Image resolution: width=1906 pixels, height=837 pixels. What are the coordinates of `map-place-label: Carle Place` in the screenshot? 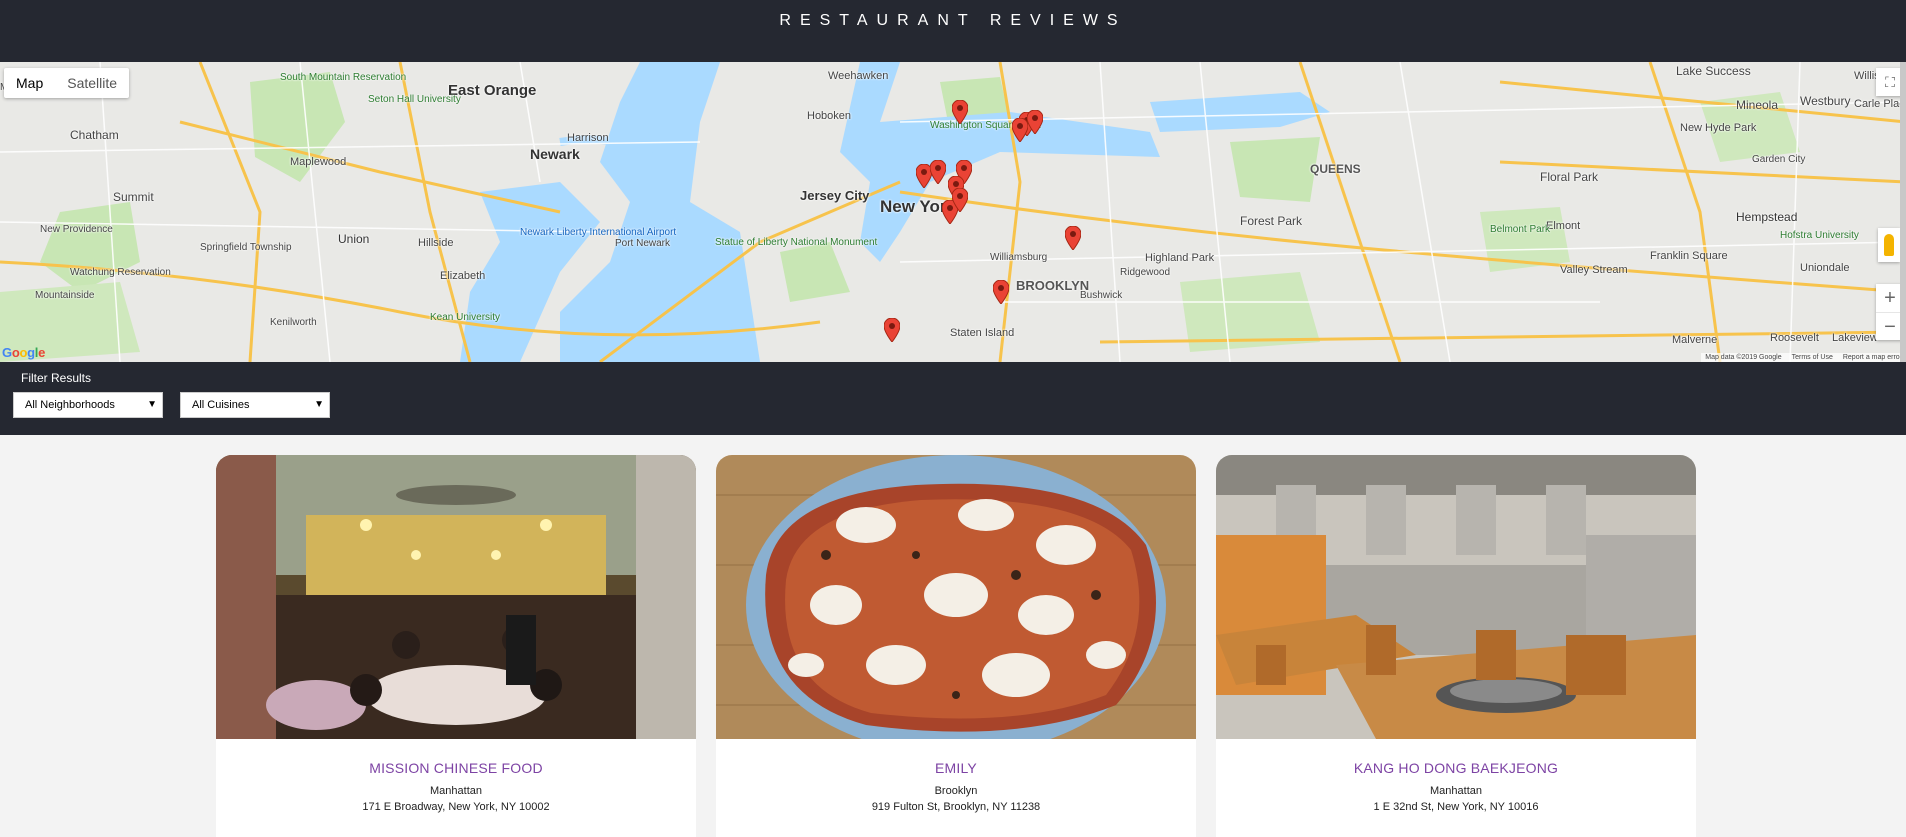 It's located at (1880, 104).